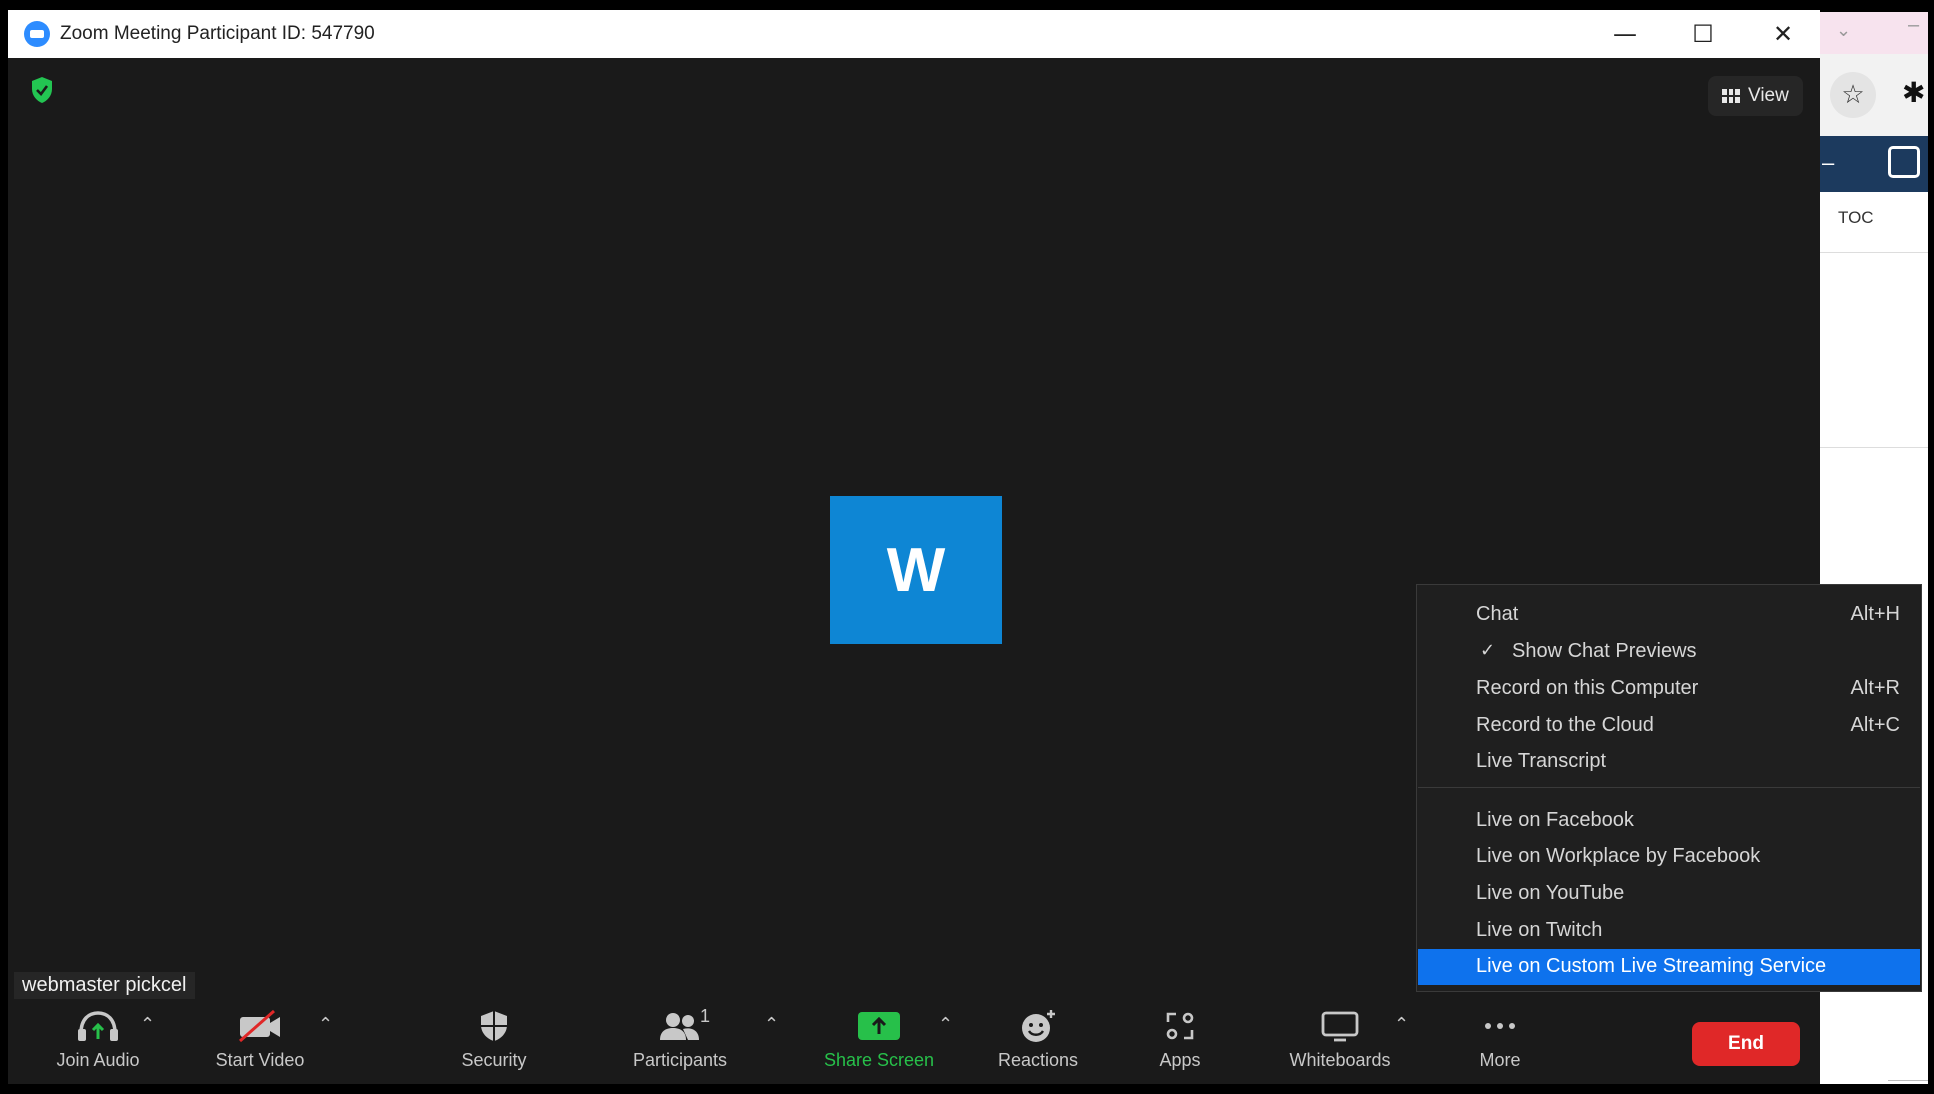  What do you see at coordinates (705, 1016) in the screenshot?
I see `participants-count: 1` at bounding box center [705, 1016].